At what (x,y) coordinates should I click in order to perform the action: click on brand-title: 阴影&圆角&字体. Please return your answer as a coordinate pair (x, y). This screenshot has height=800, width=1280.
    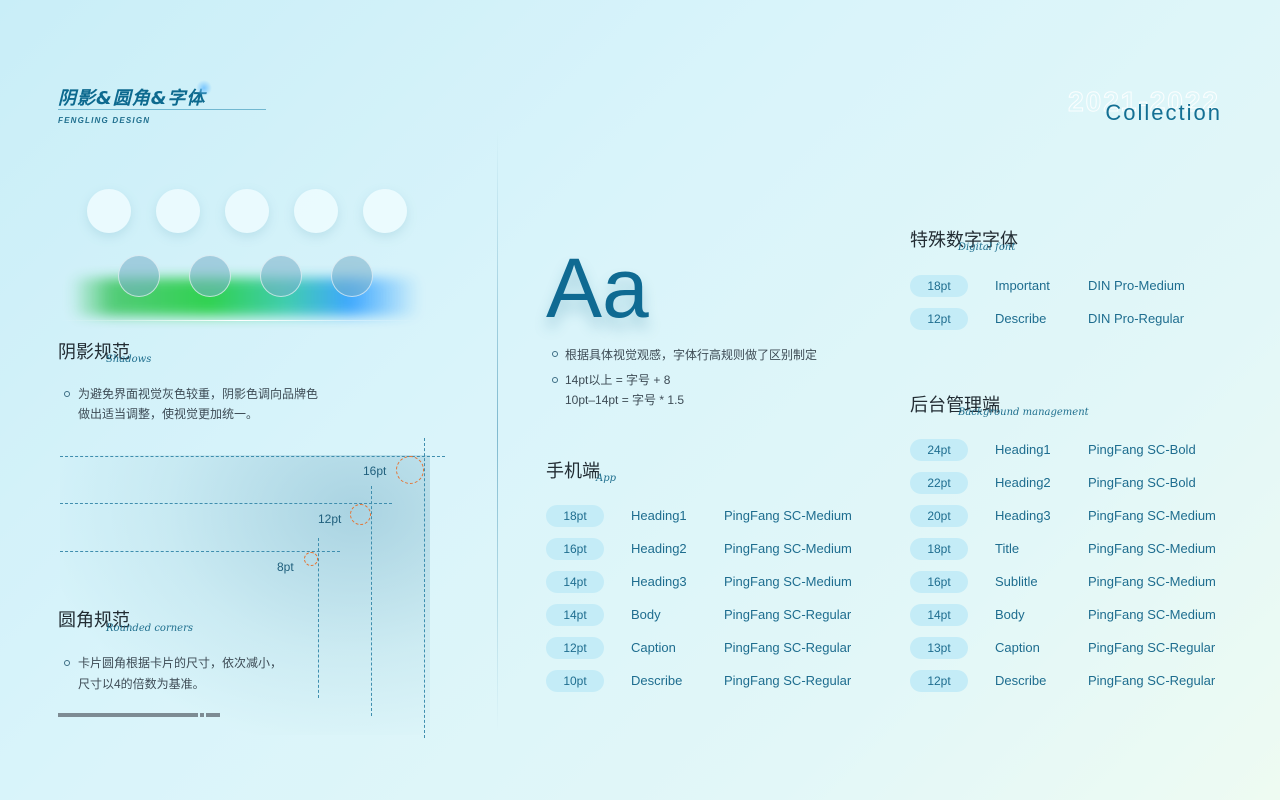
    Looking at the image, I should click on (132, 98).